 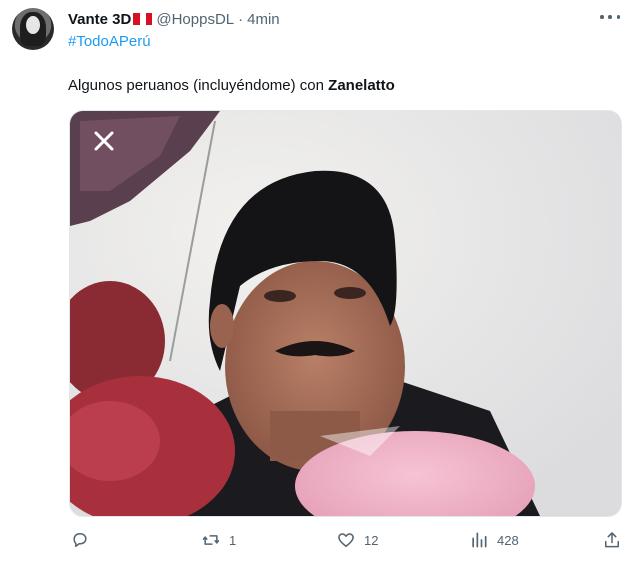 I want to click on reply-icon, so click(x=80, y=540).